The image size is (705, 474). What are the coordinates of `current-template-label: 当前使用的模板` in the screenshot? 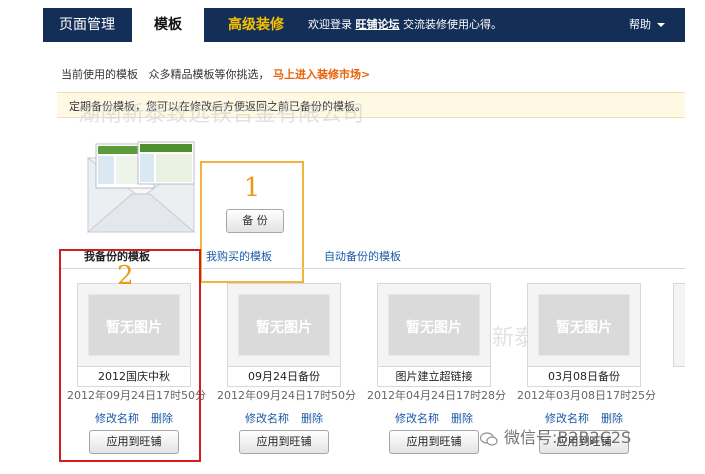 It's located at (99, 74).